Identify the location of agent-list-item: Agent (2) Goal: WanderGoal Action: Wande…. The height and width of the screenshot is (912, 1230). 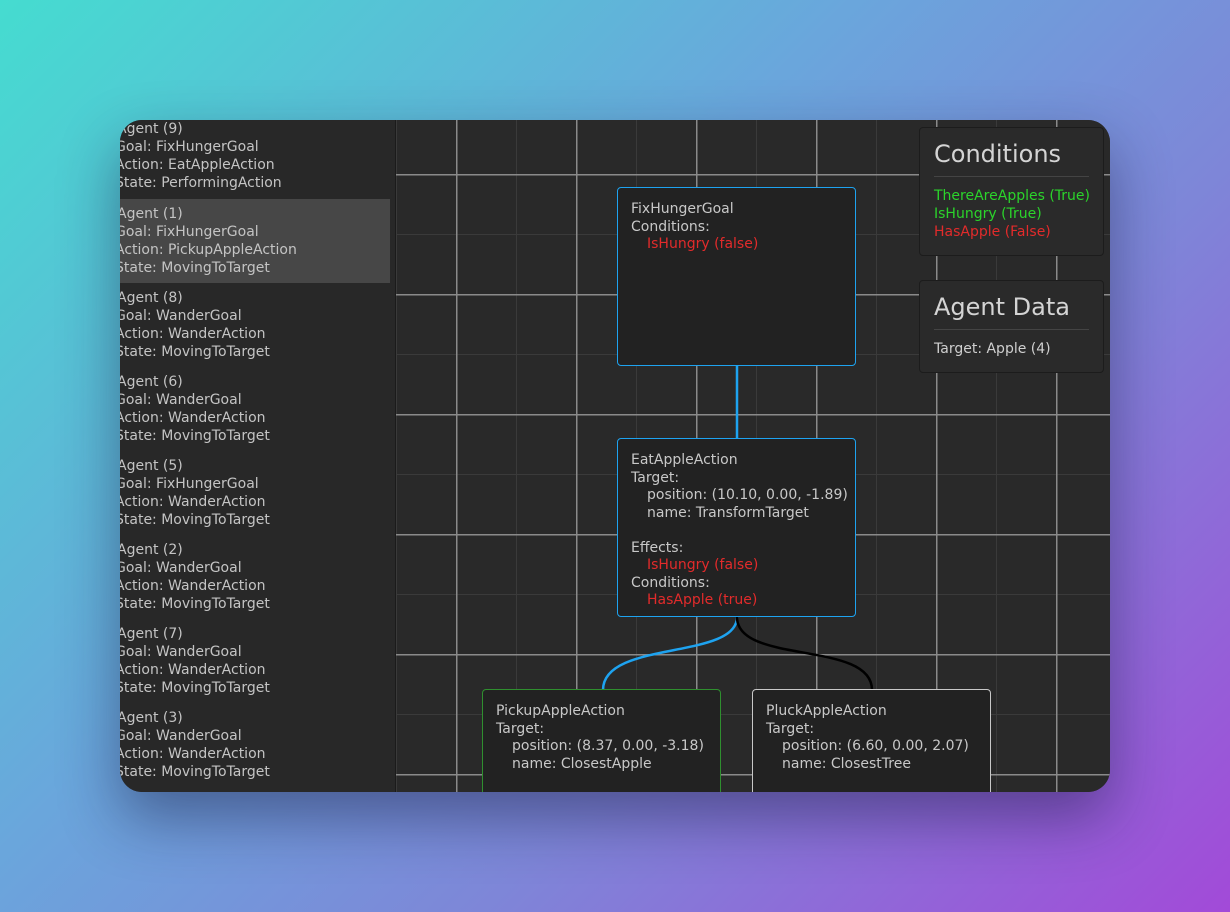
(255, 583).